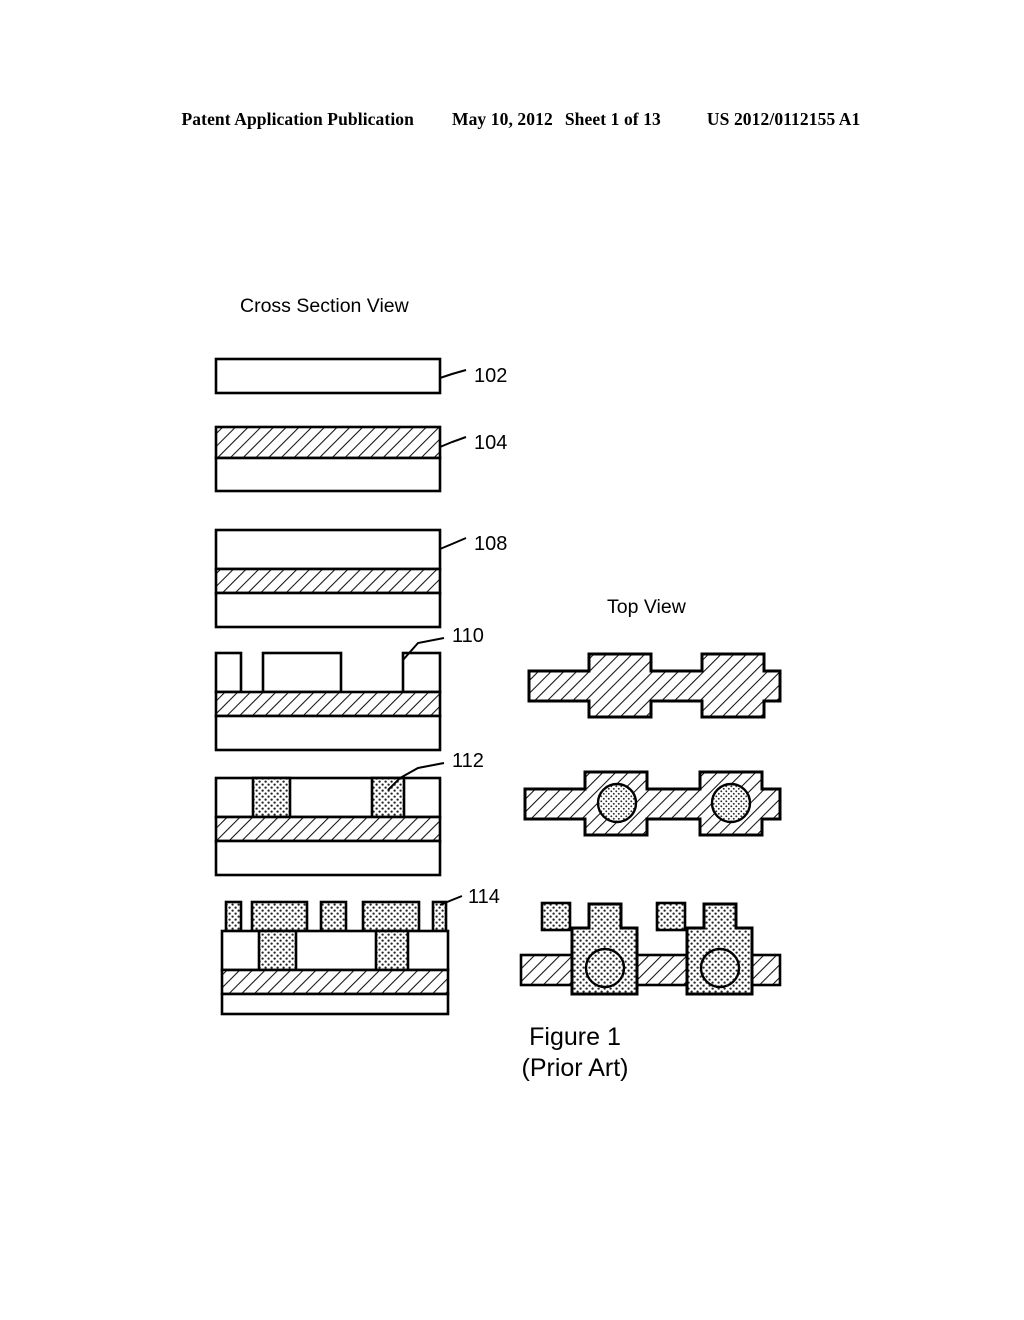 Image resolution: width=1024 pixels, height=1320 pixels. I want to click on figure-caption-line2: (Prior Art), so click(575, 1068).